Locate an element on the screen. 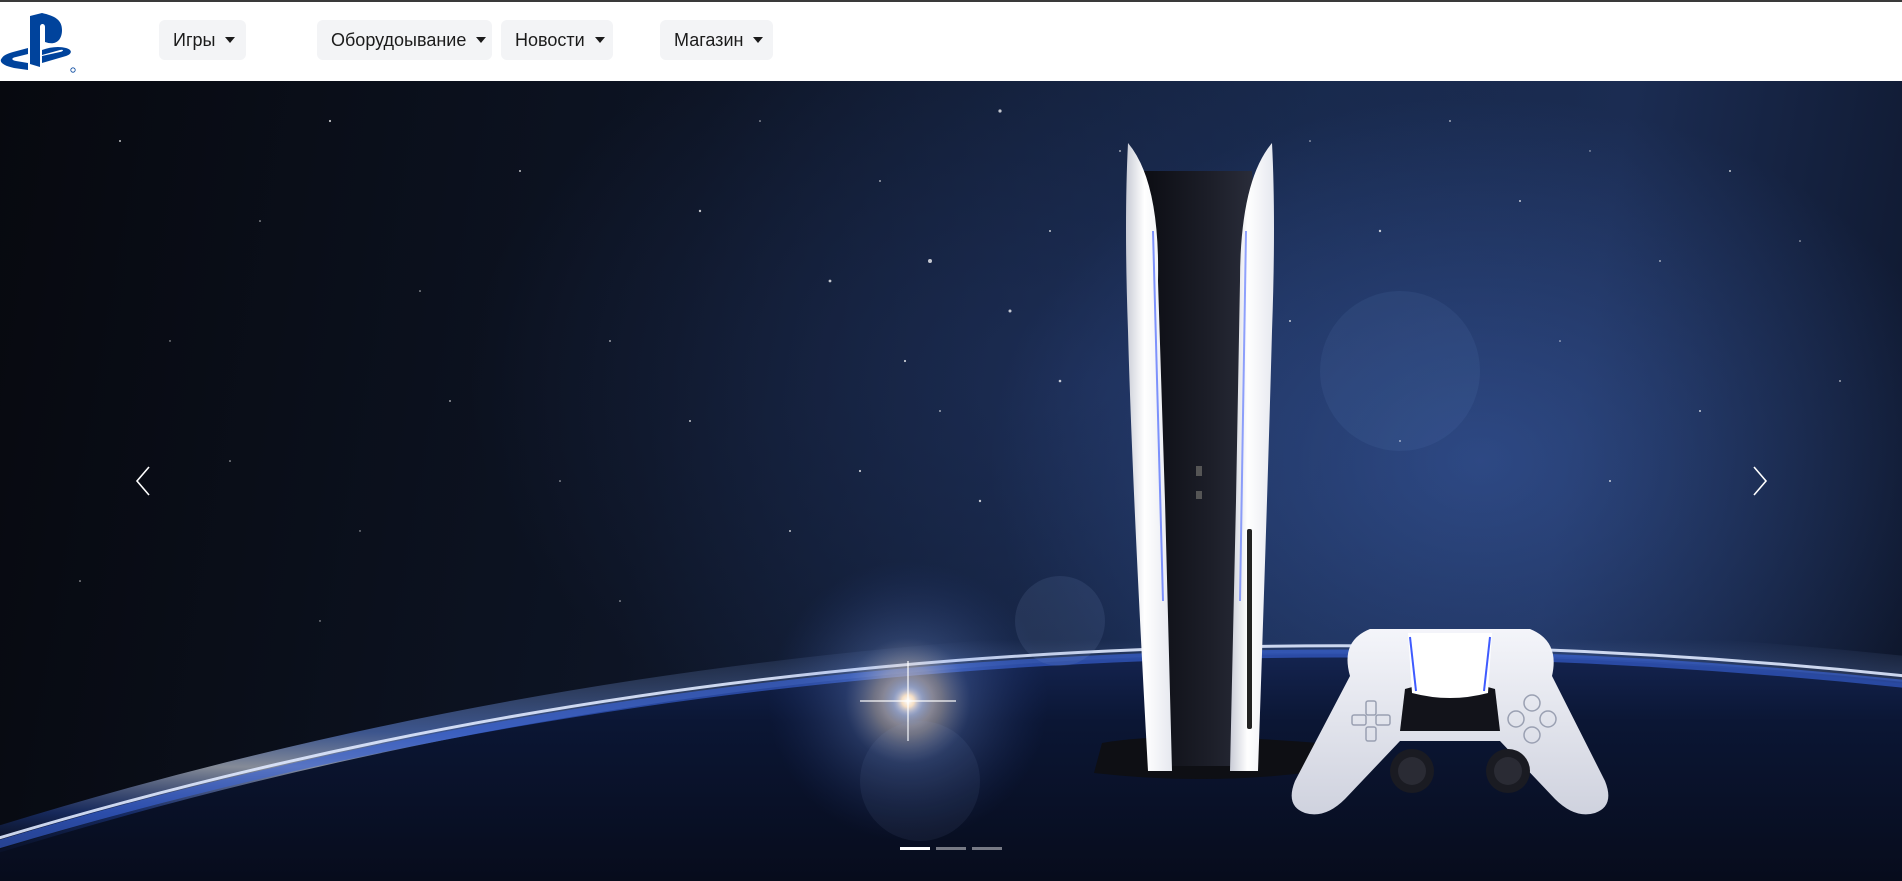 Image resolution: width=1902 pixels, height=881 pixels. carousel-prev-button is located at coordinates (143, 481).